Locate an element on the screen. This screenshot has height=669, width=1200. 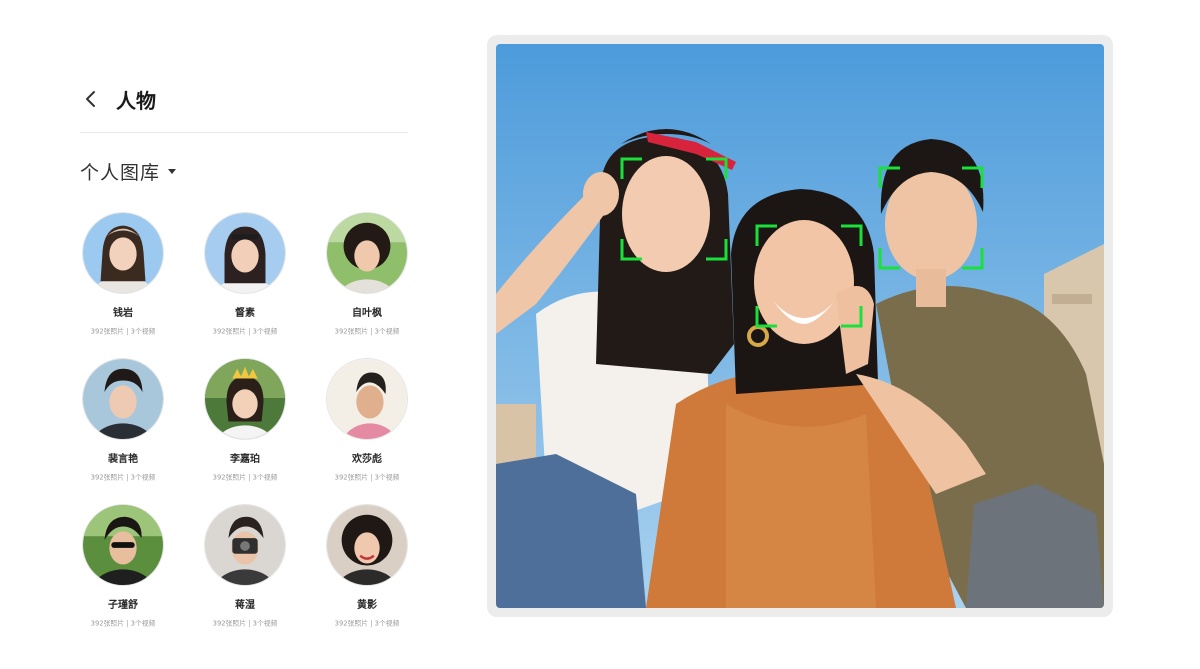
person-card: 裴言艳 392张照片 | 3个视频 is located at coordinates (123, 420).